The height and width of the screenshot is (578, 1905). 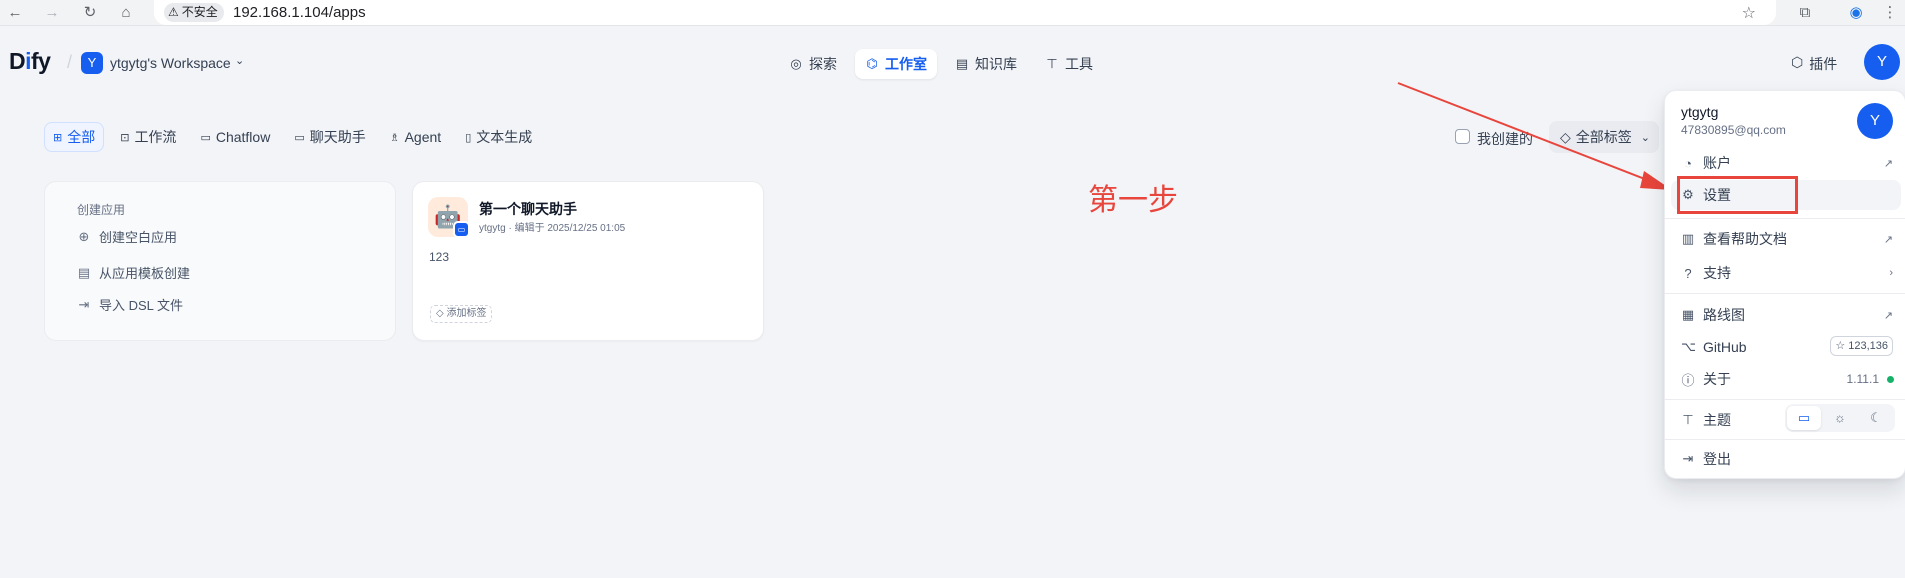 What do you see at coordinates (466, 313) in the screenshot?
I see `add-tag-label: 添加标签` at bounding box center [466, 313].